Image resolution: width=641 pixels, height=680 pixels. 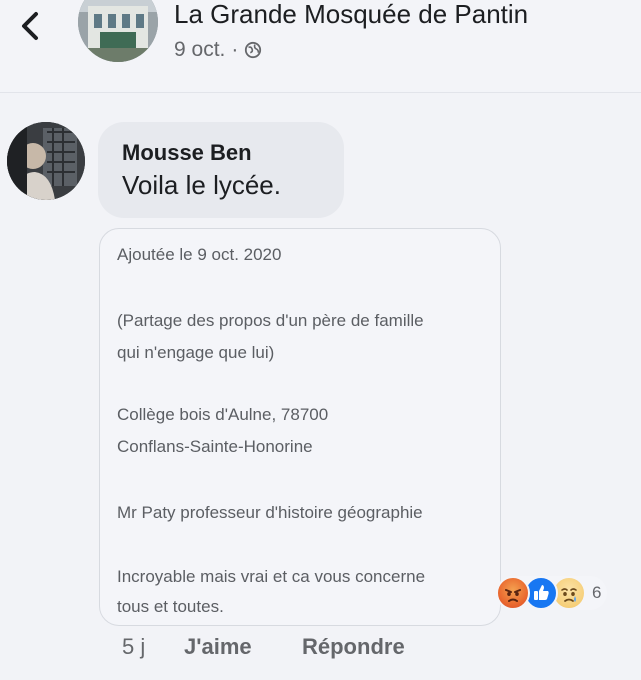 I want to click on card-line-disclaimer-1: (Partage des propos d'un père de famille, so click(x=270, y=320).